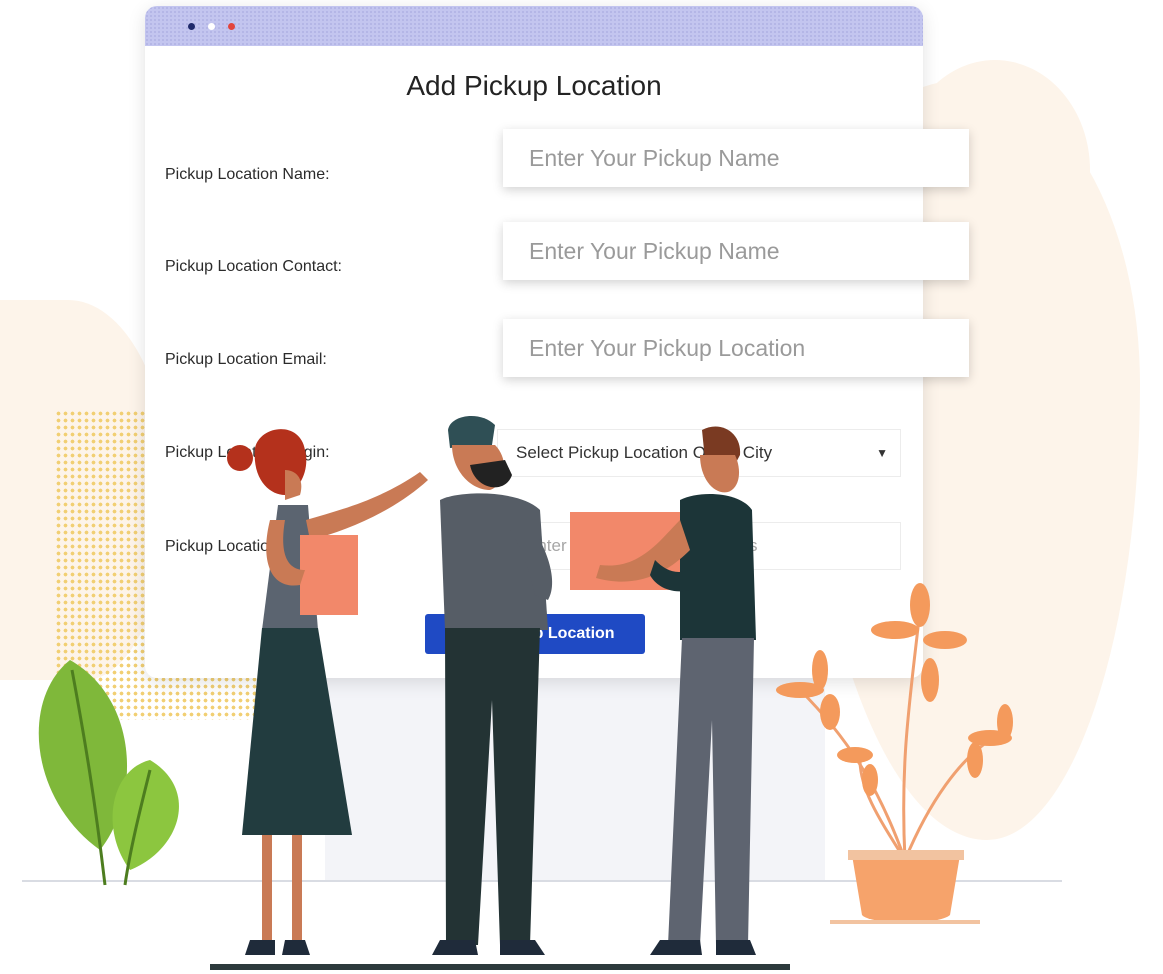  I want to click on woman-illustration, so click(327, 692).